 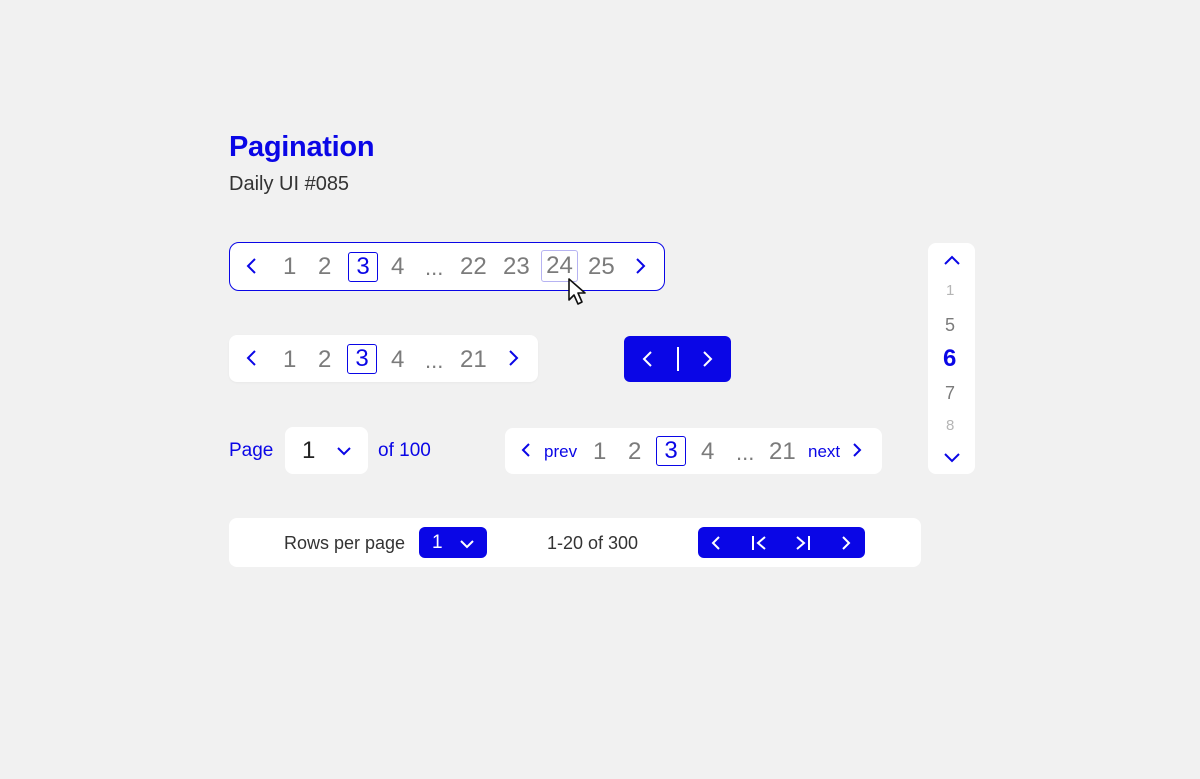 What do you see at coordinates (560, 452) in the screenshot?
I see `prev-link: prev` at bounding box center [560, 452].